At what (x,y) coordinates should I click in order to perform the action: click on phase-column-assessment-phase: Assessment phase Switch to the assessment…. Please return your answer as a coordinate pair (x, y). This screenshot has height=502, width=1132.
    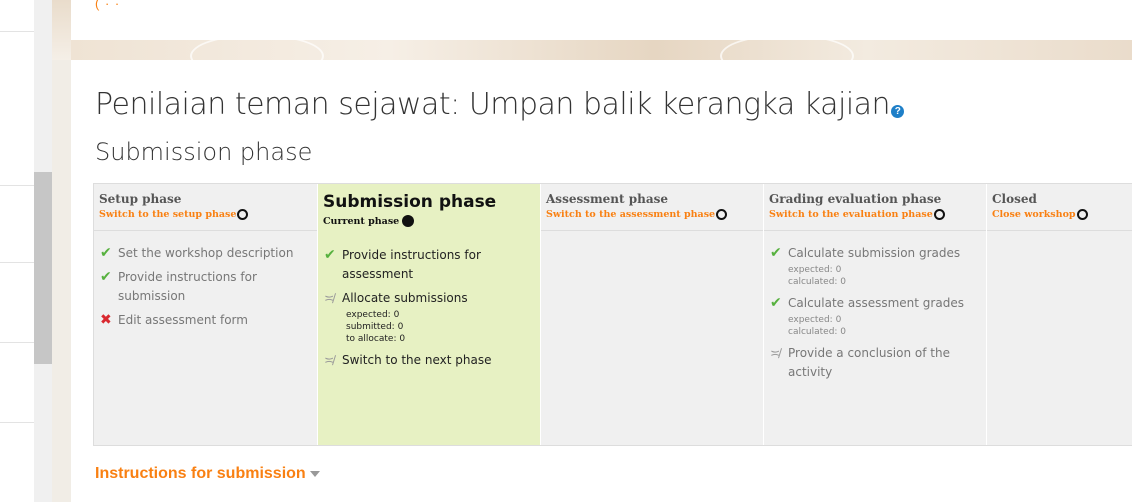
    Looking at the image, I should click on (652, 314).